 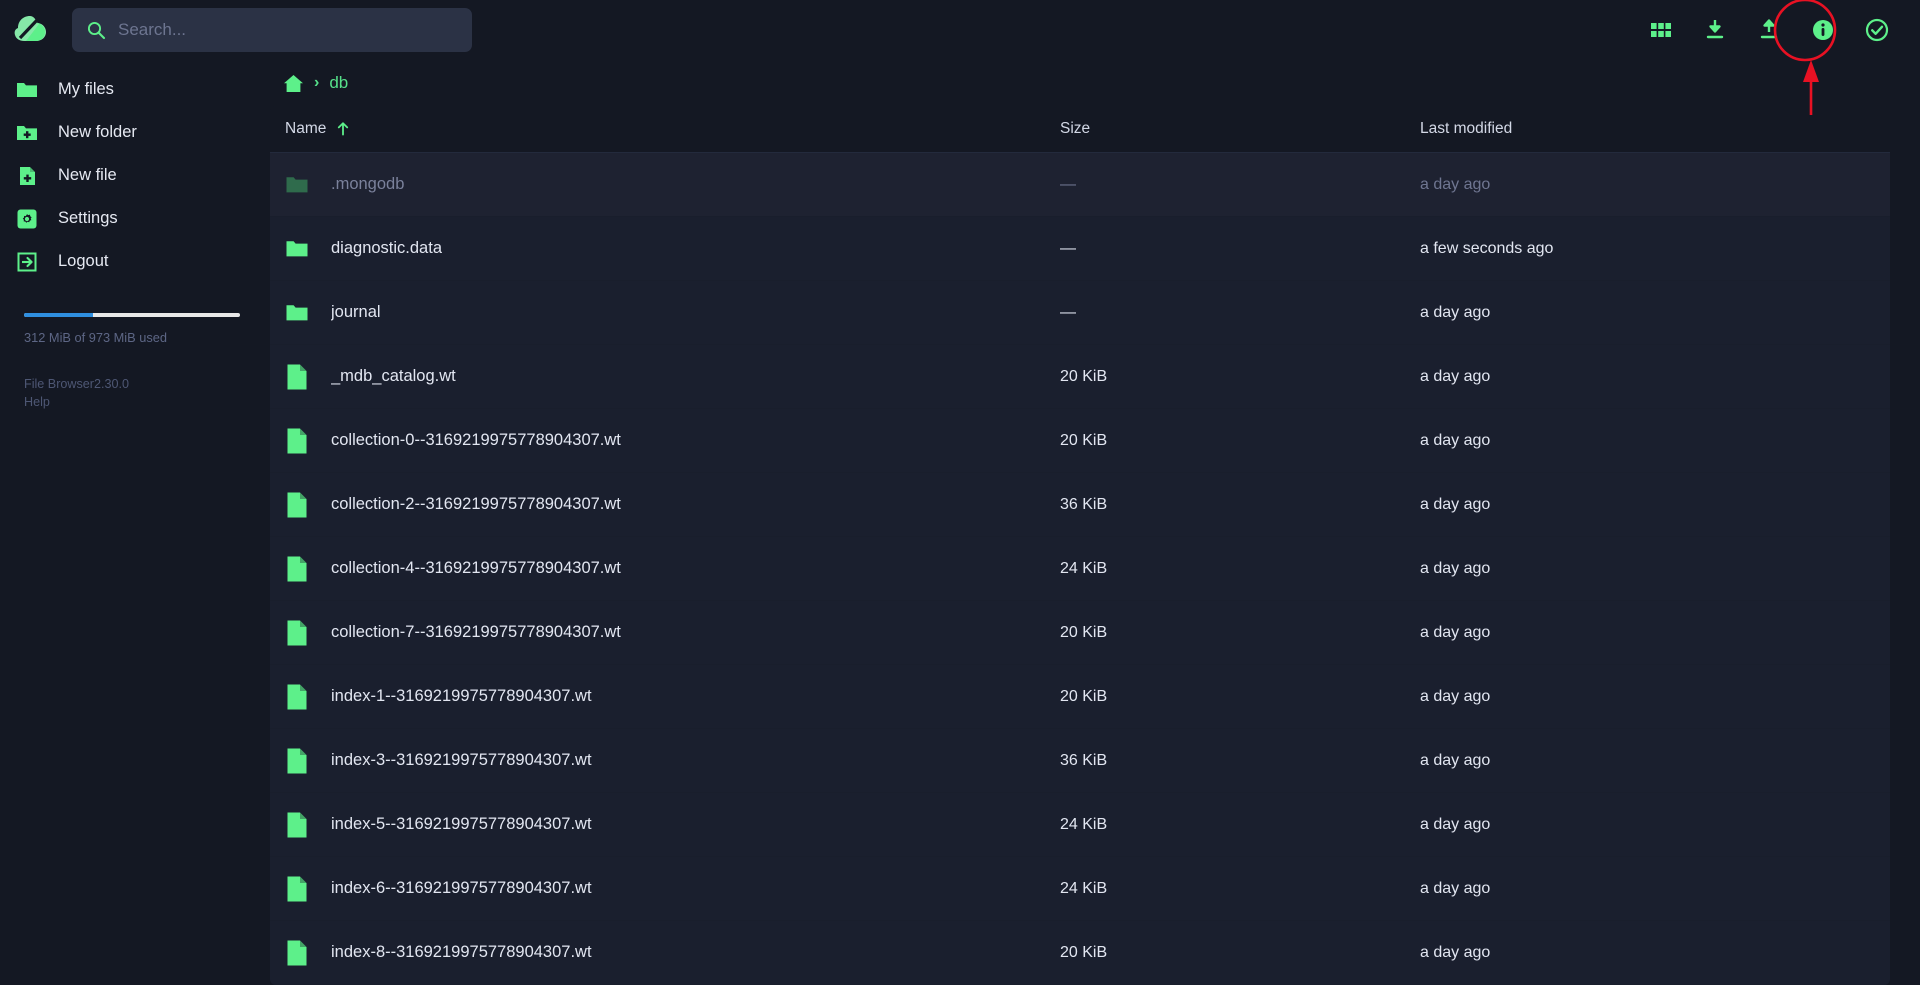 I want to click on info-icon, so click(x=1823, y=30).